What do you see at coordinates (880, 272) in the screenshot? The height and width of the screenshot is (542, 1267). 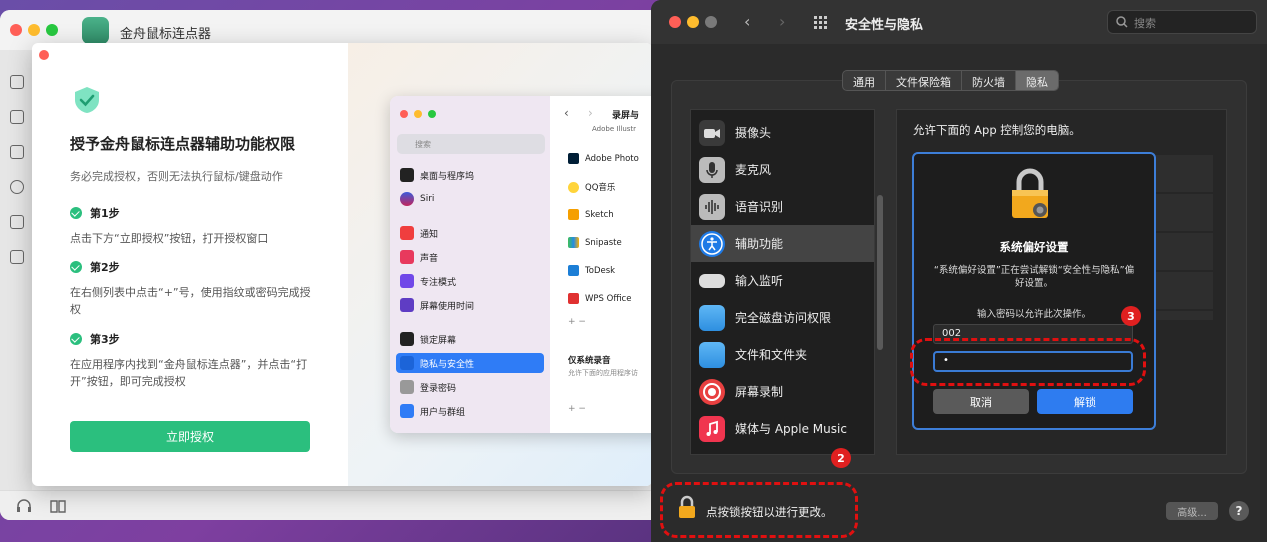 I see `list-scrollbar` at bounding box center [880, 272].